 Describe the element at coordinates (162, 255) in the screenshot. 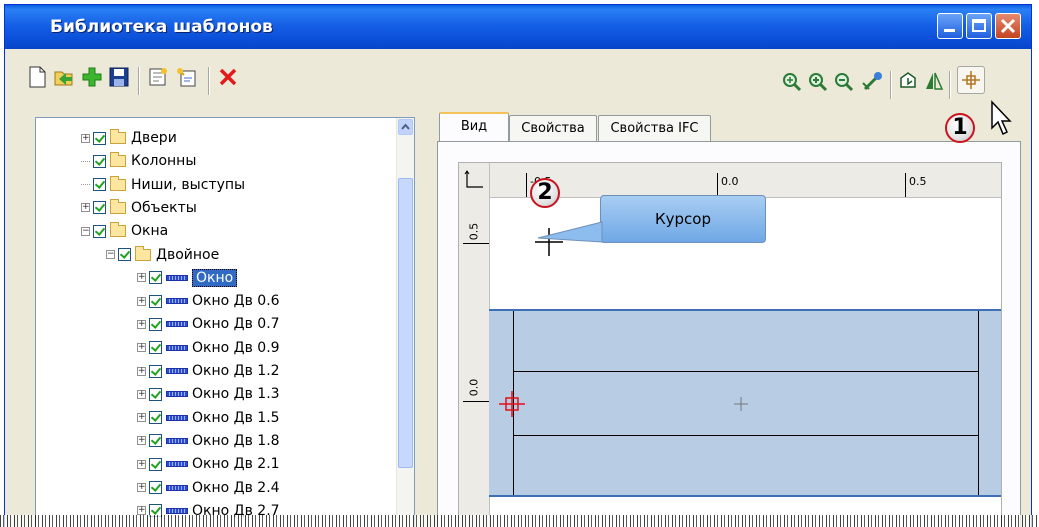

I see `tree-item: − Двойное` at that location.